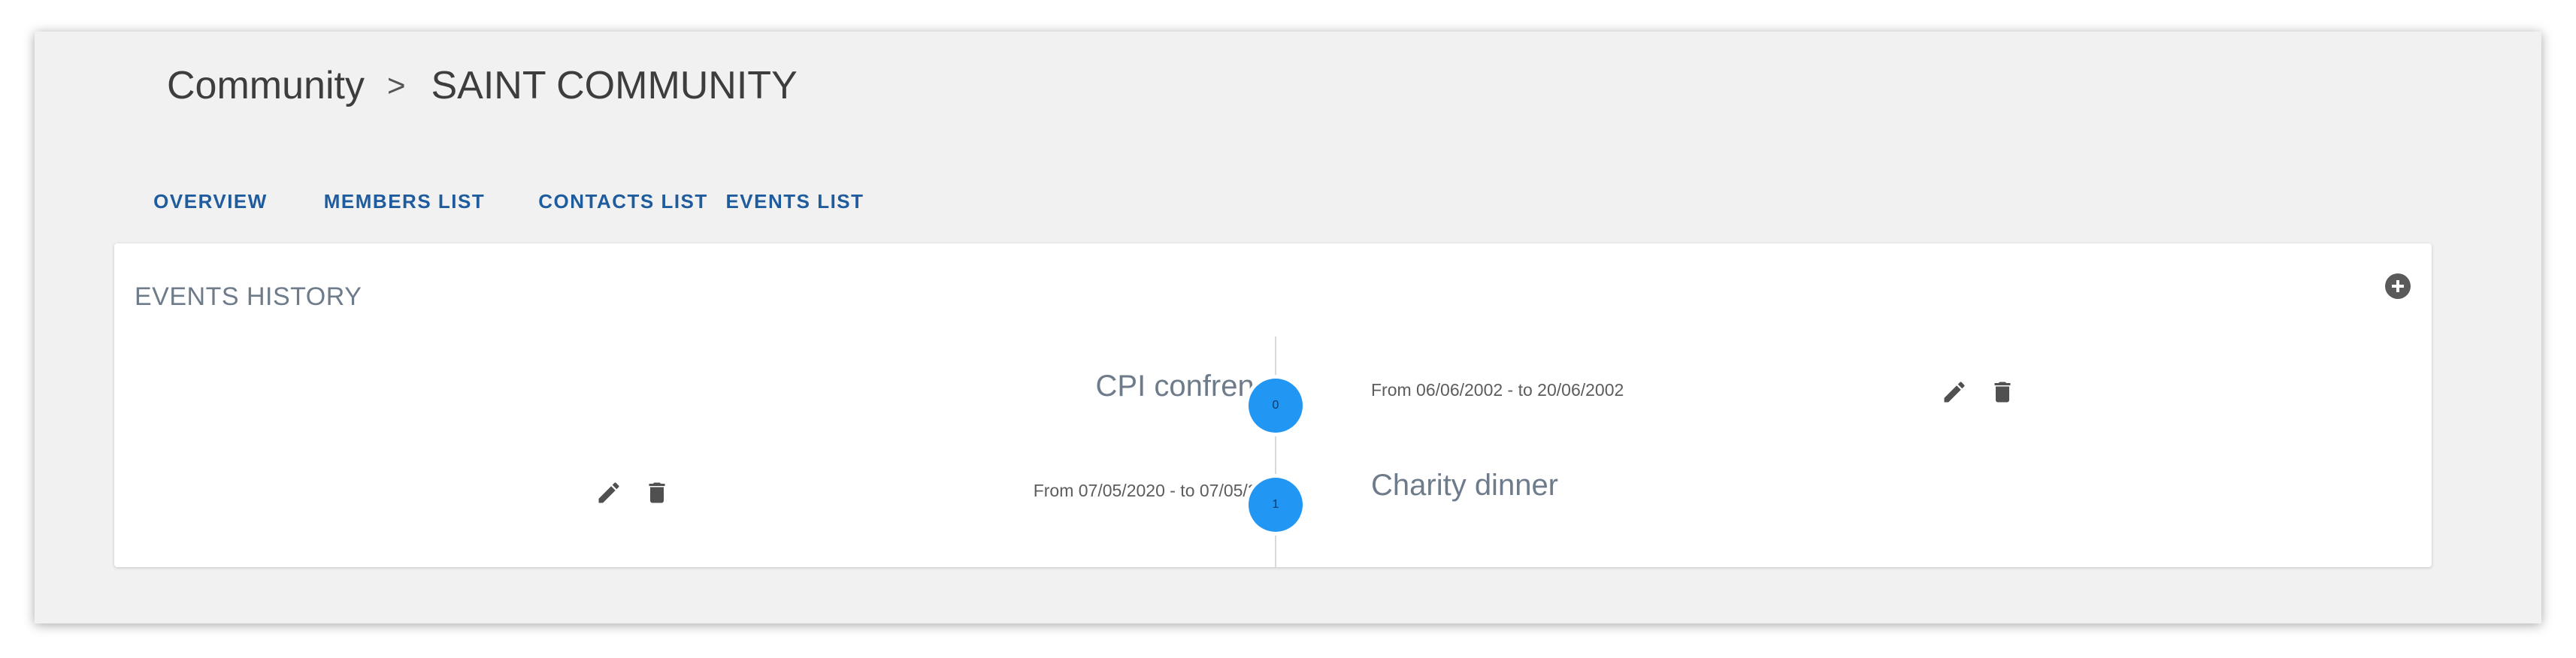 The height and width of the screenshot is (658, 2576). I want to click on event-date-range: From 07/05/2020 - to 07/05/2020, so click(1159, 491).